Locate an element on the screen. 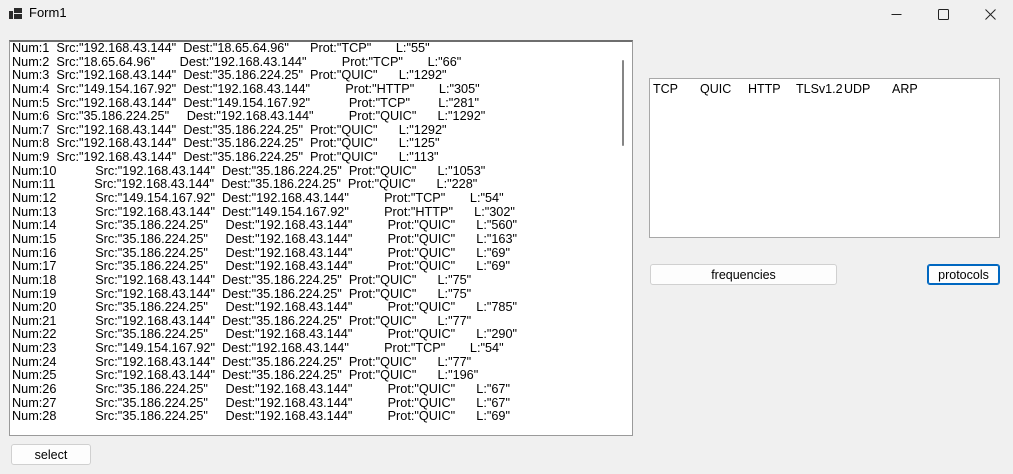  protocol-item: TLSv1.2 is located at coordinates (819, 89).